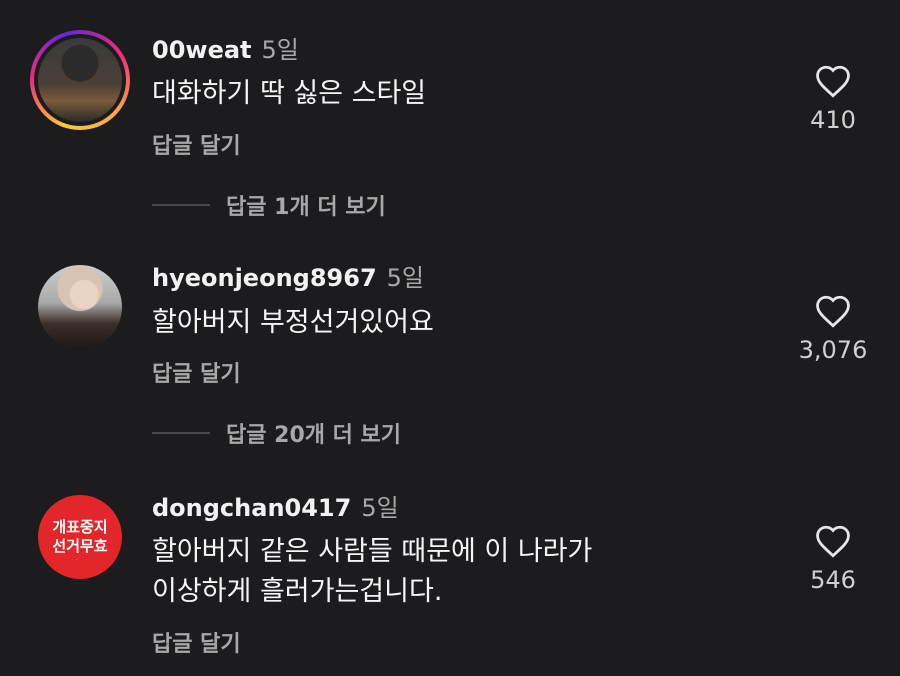  What do you see at coordinates (833, 580) in the screenshot?
I see `like-count: 546` at bounding box center [833, 580].